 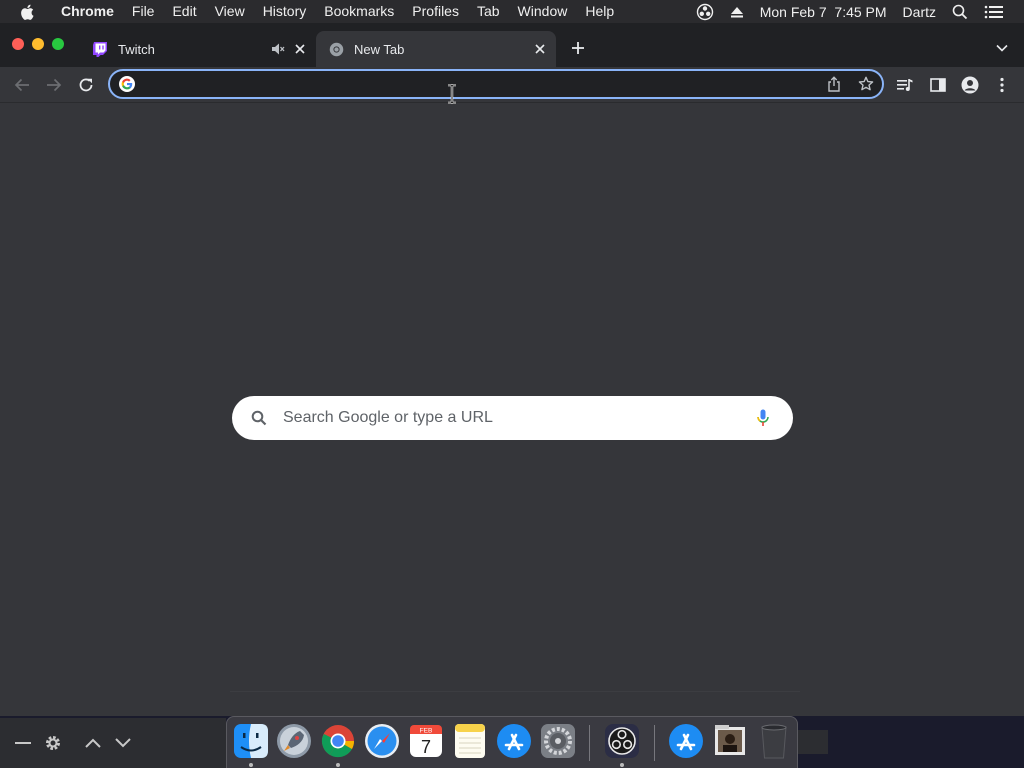 I want to click on browser-toolbar, so click(x=512, y=85).